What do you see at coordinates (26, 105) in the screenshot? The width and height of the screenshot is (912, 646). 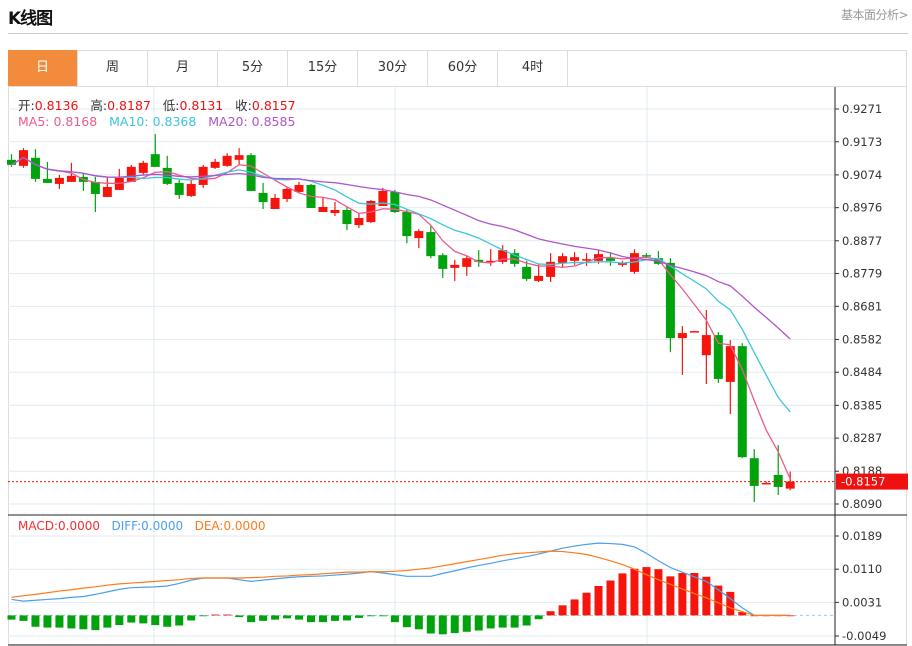 I see `open-label: 开:` at bounding box center [26, 105].